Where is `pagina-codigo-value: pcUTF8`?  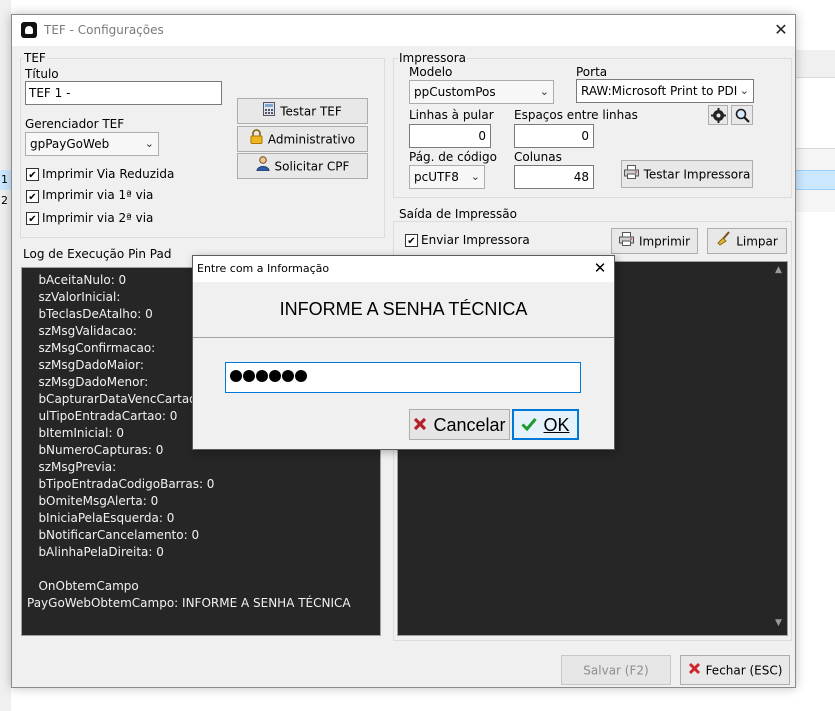 pagina-codigo-value: pcUTF8 is located at coordinates (436, 177).